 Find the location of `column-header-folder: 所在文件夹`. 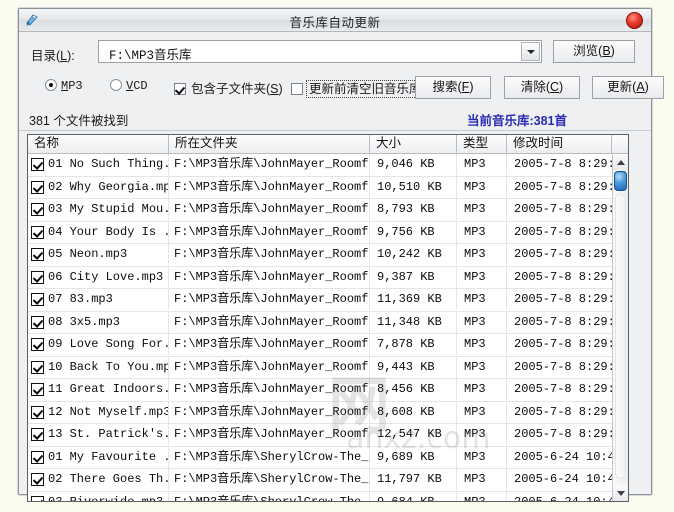

column-header-folder: 所在文件夹 is located at coordinates (269, 144).